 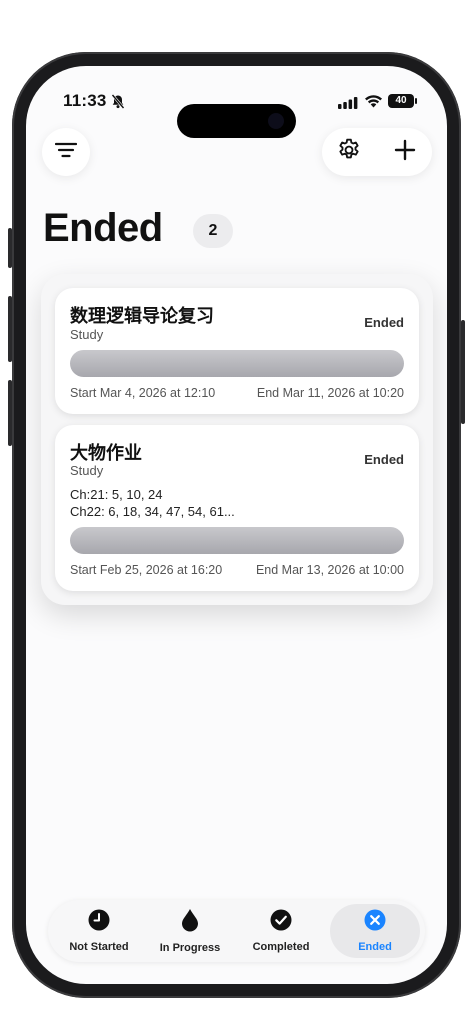 I want to click on bell-slash-icon, so click(x=118, y=104).